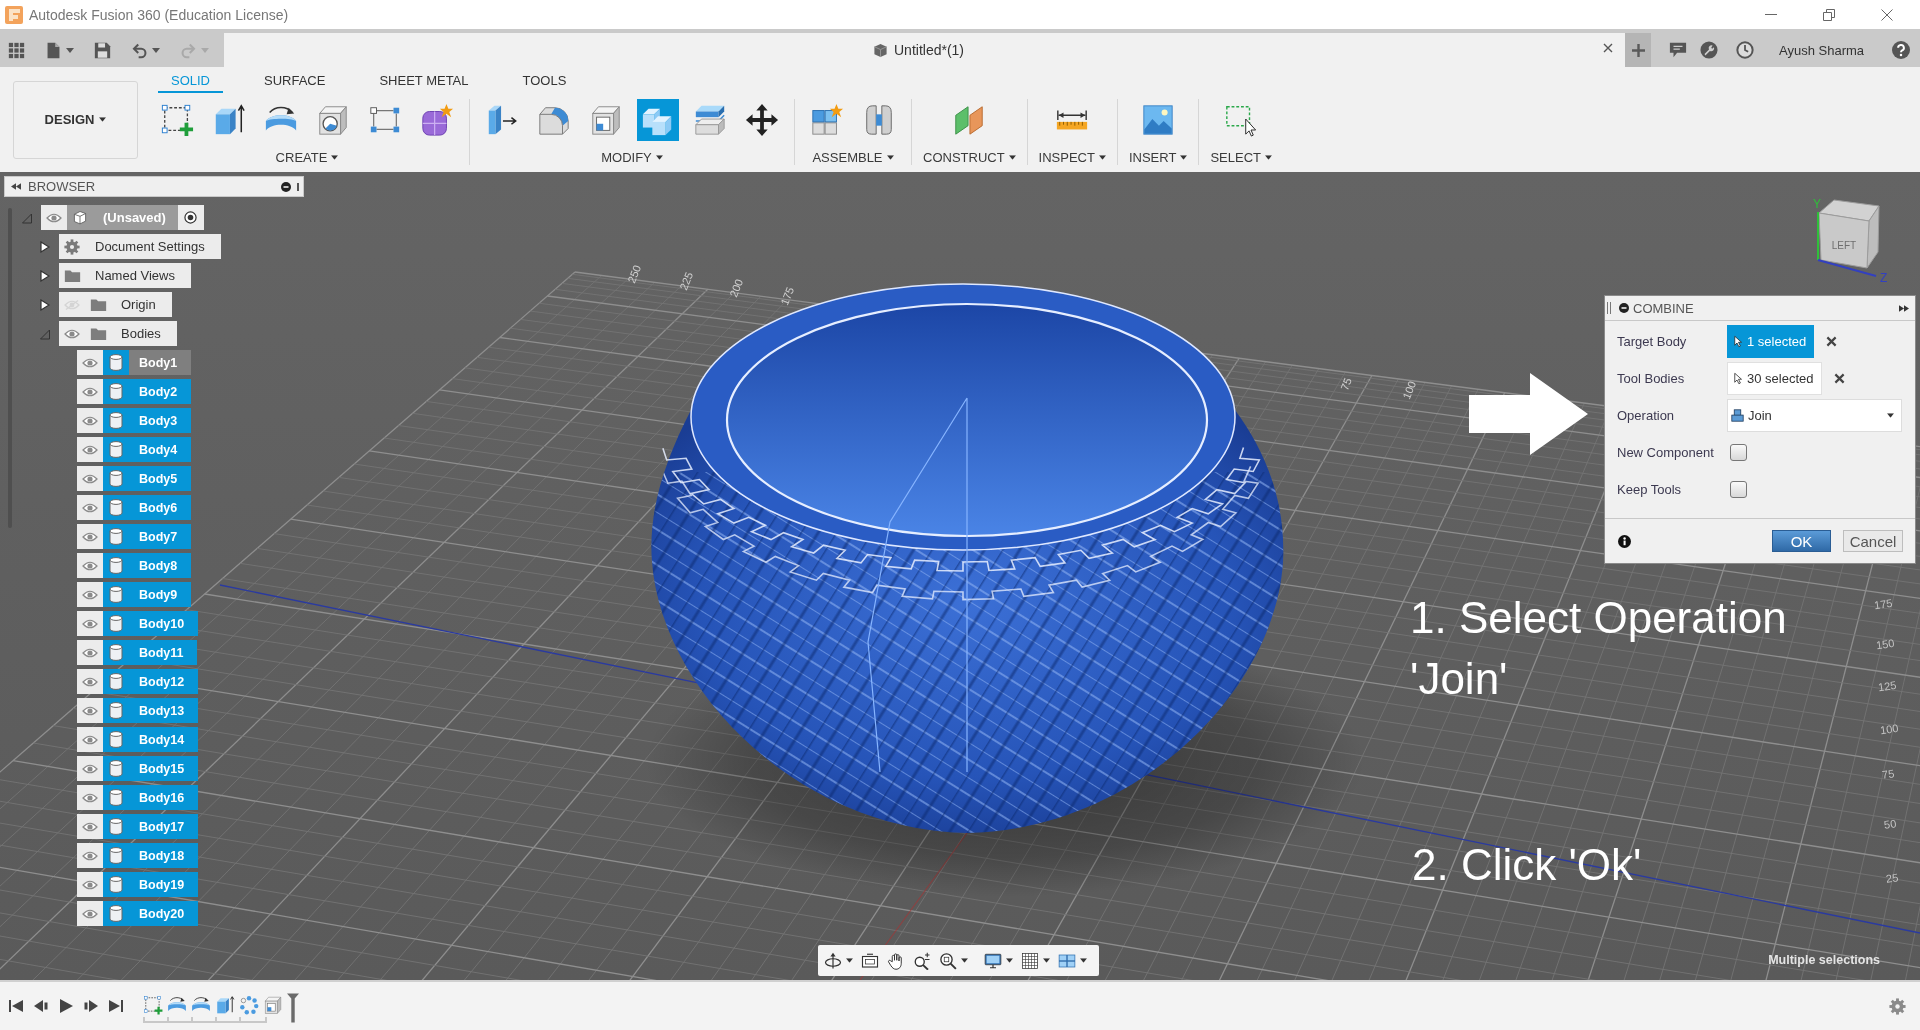 This screenshot has height=1030, width=1920. I want to click on tree-item: Body5, so click(160, 478).